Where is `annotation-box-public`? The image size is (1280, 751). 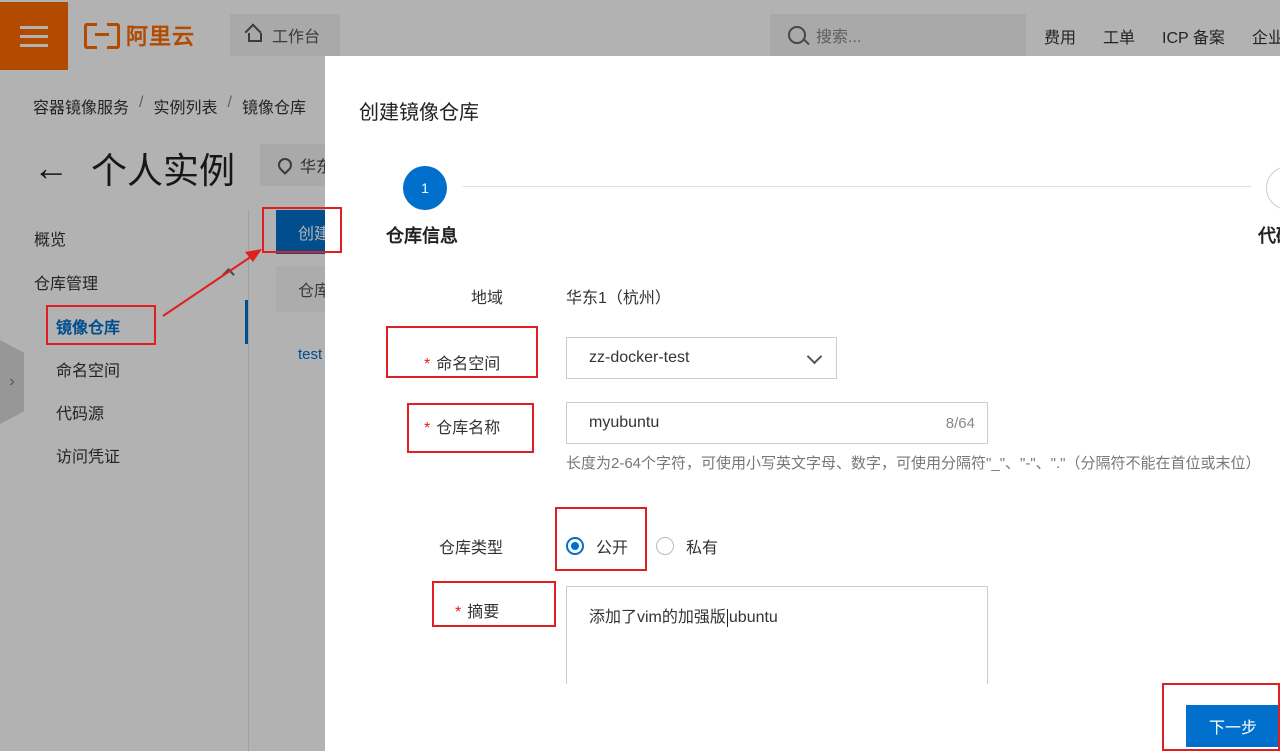
annotation-box-public is located at coordinates (601, 539).